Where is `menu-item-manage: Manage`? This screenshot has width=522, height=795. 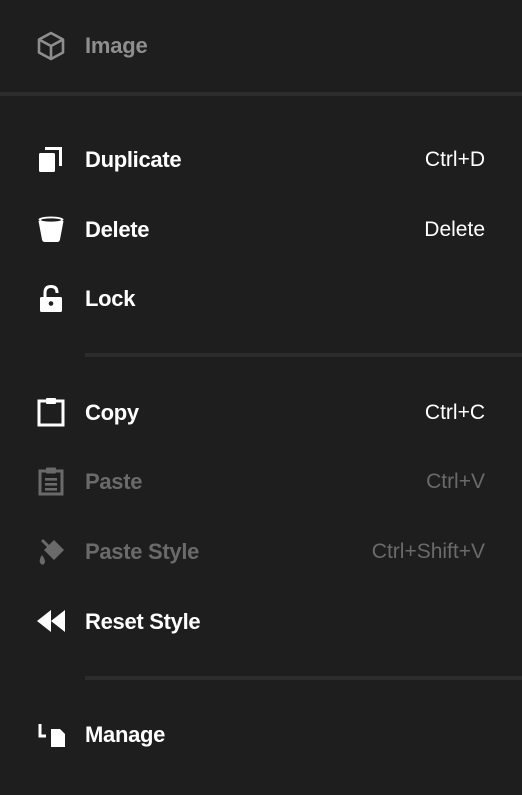
menu-item-manage: Manage is located at coordinates (261, 735).